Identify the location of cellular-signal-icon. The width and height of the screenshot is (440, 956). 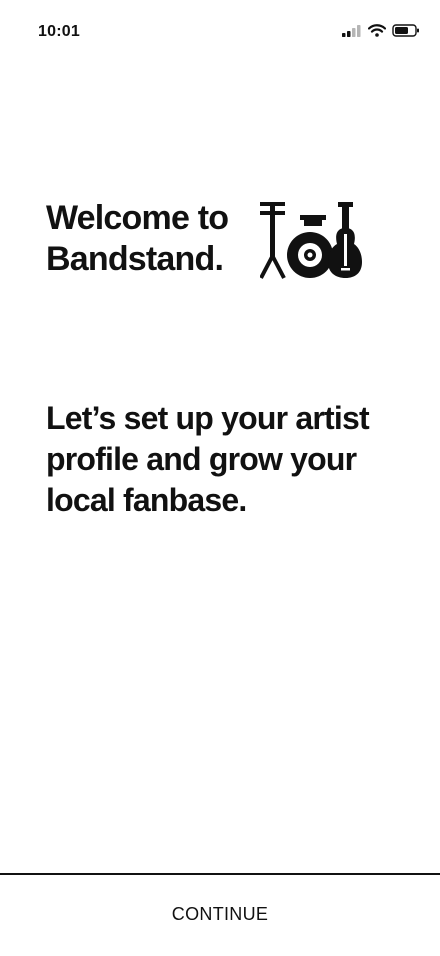
(351, 30).